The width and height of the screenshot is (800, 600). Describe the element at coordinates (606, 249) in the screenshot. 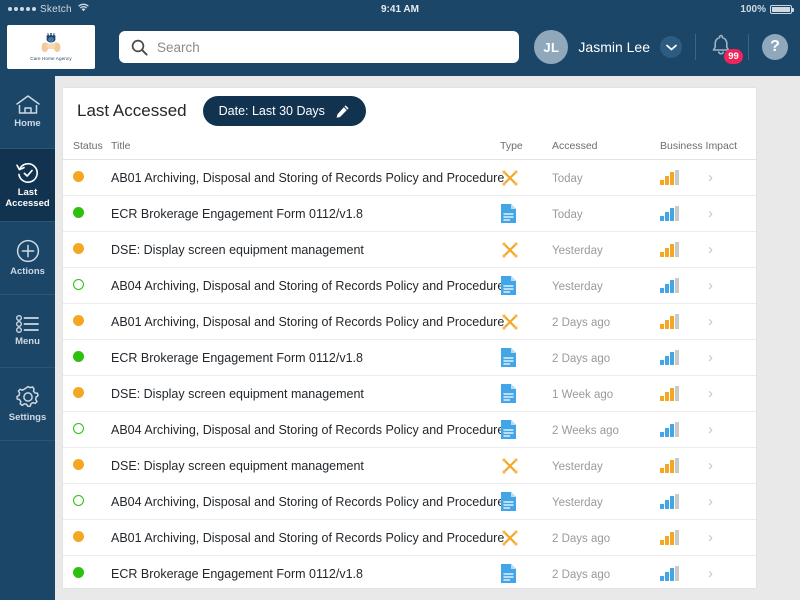

I see `row-accessed-cell: Yesterday` at that location.